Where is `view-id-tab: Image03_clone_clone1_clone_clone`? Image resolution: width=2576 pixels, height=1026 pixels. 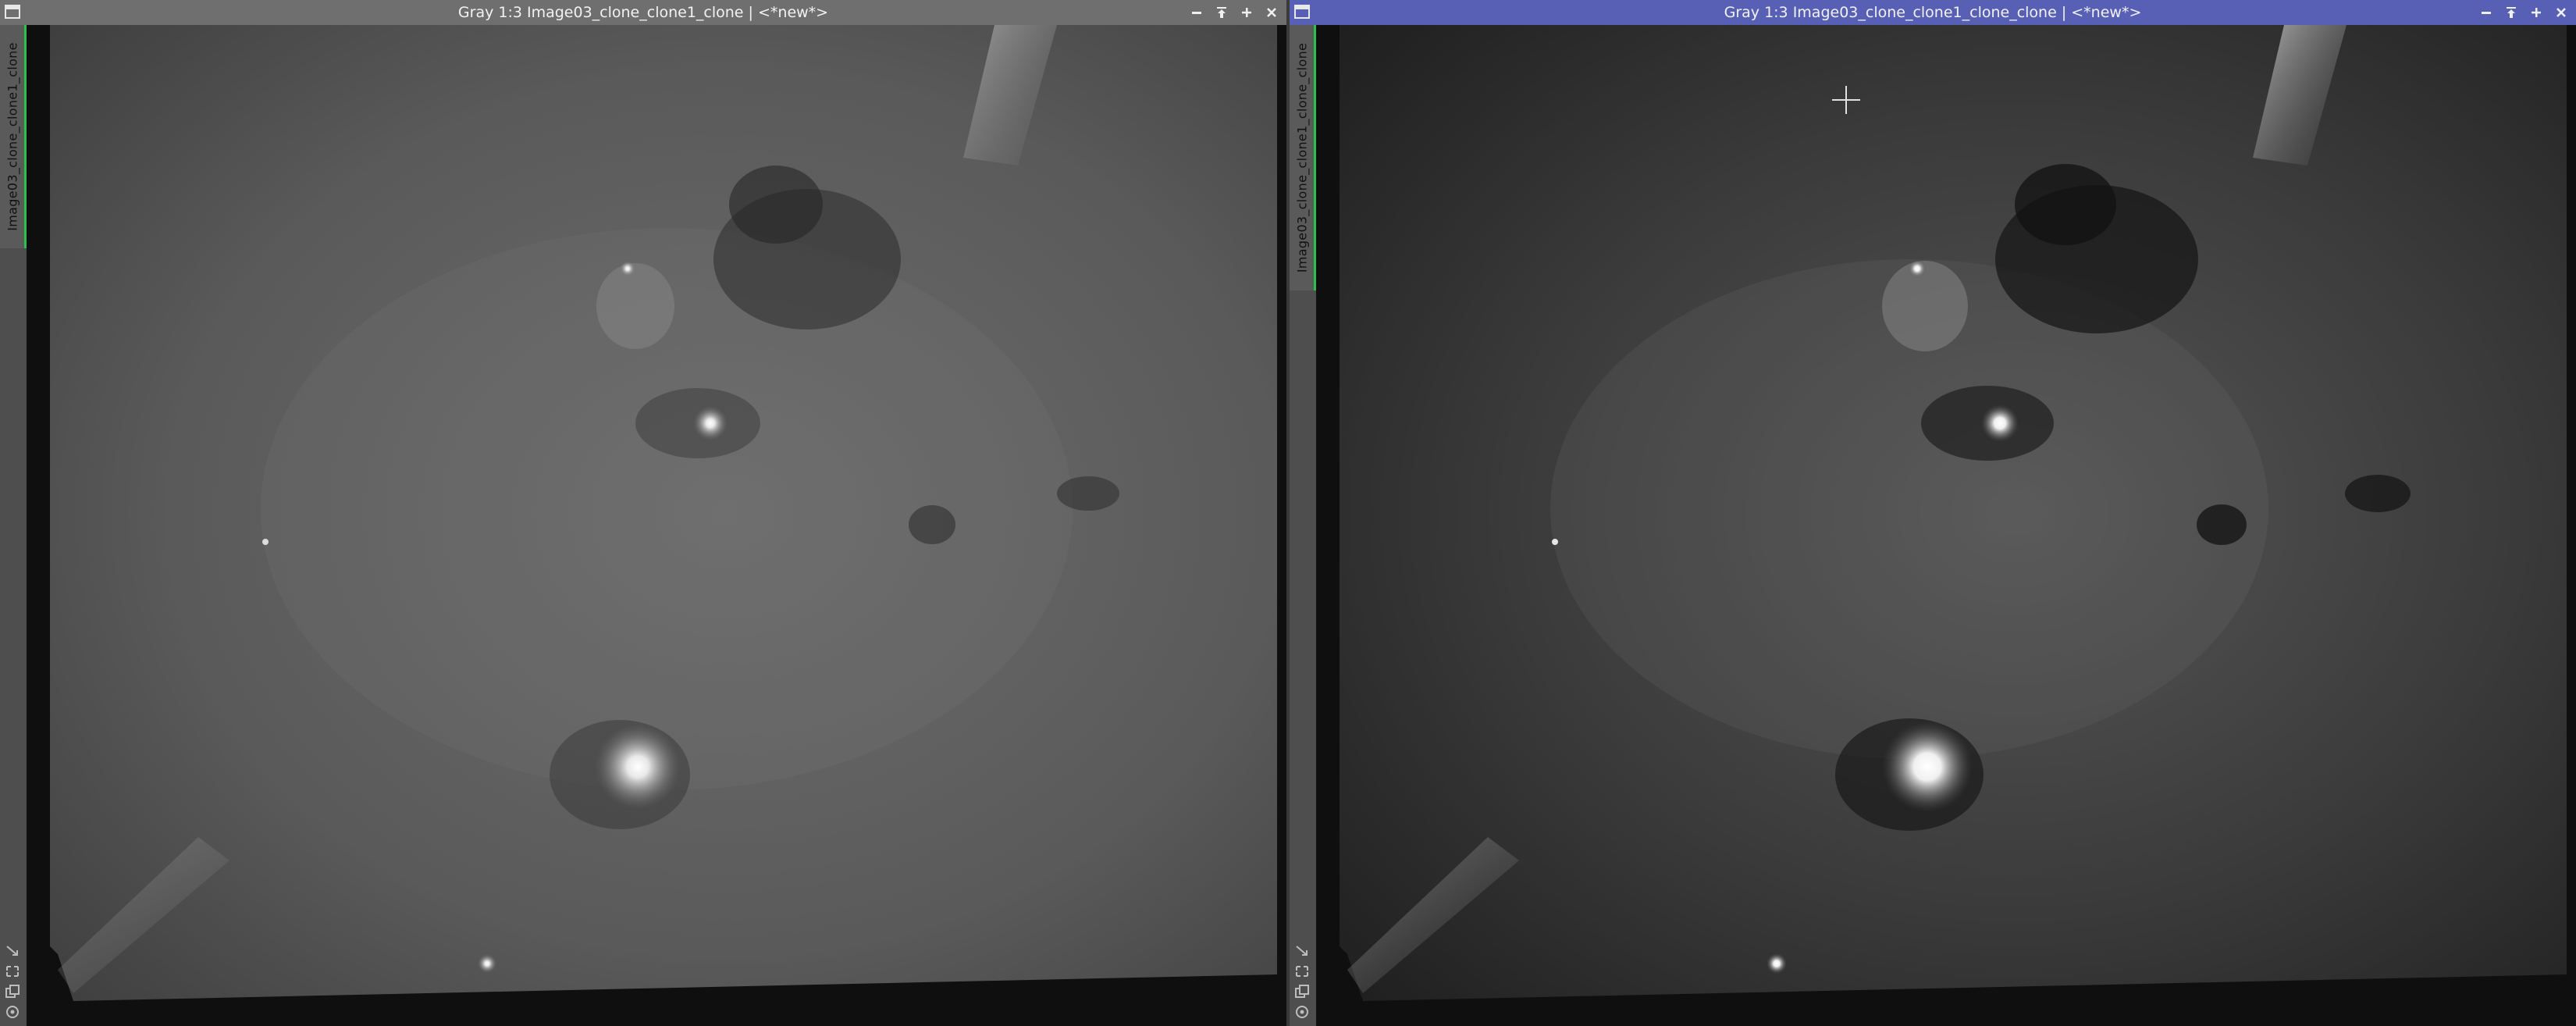 view-id-tab: Image03_clone_clone1_clone_clone is located at coordinates (1303, 157).